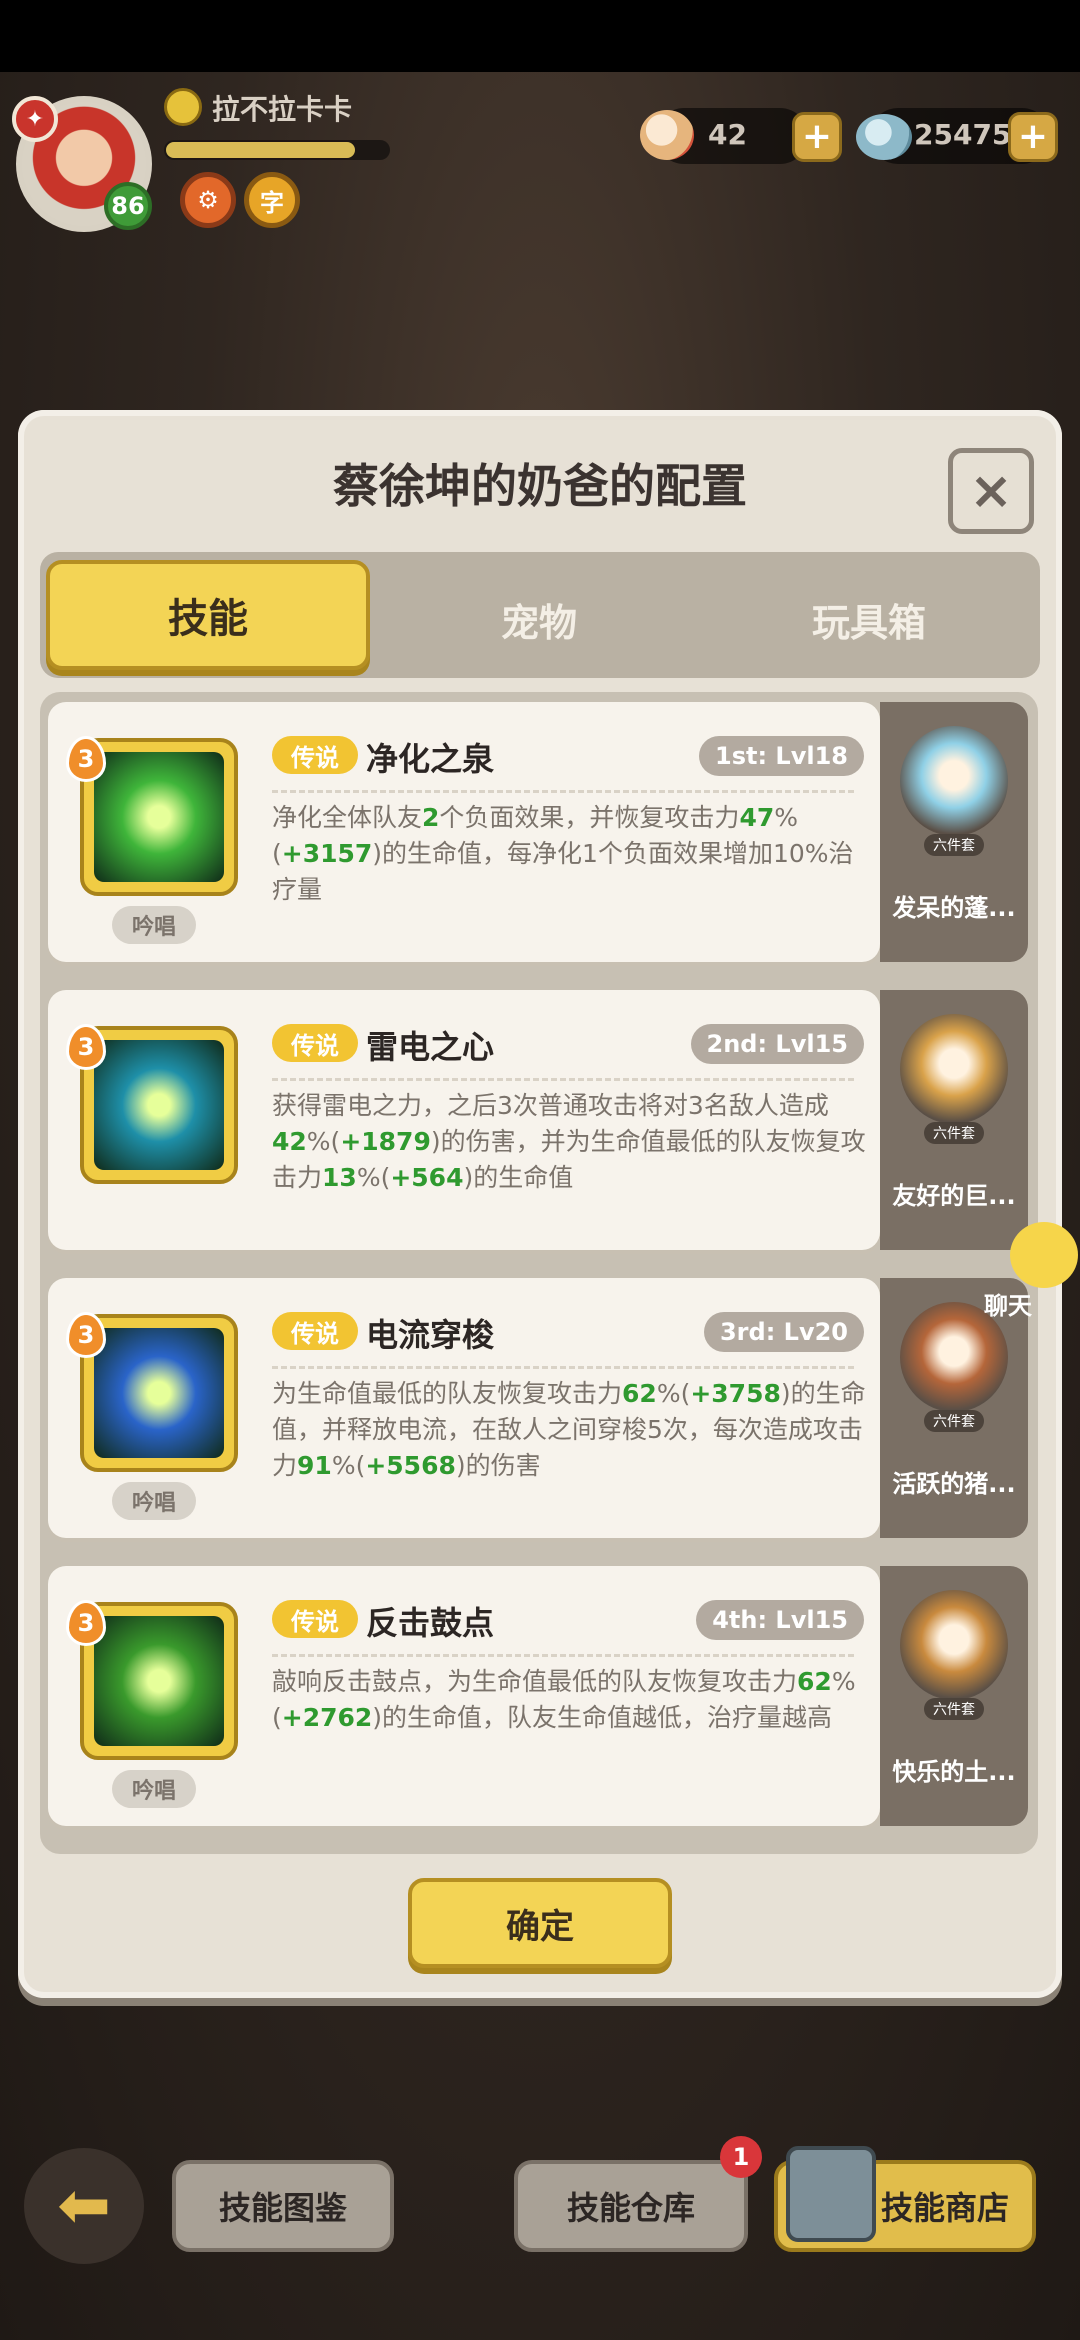 This screenshot has width=1080, height=2340. What do you see at coordinates (741, 2157) in the screenshot?
I see `notification-badge: 1` at bounding box center [741, 2157].